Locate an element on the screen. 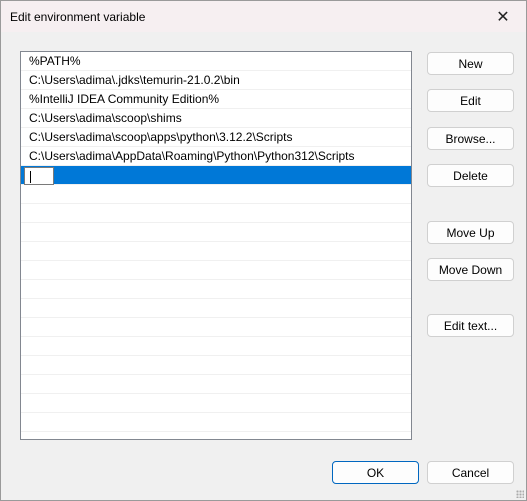  move-up-button: Move Up is located at coordinates (470, 232).